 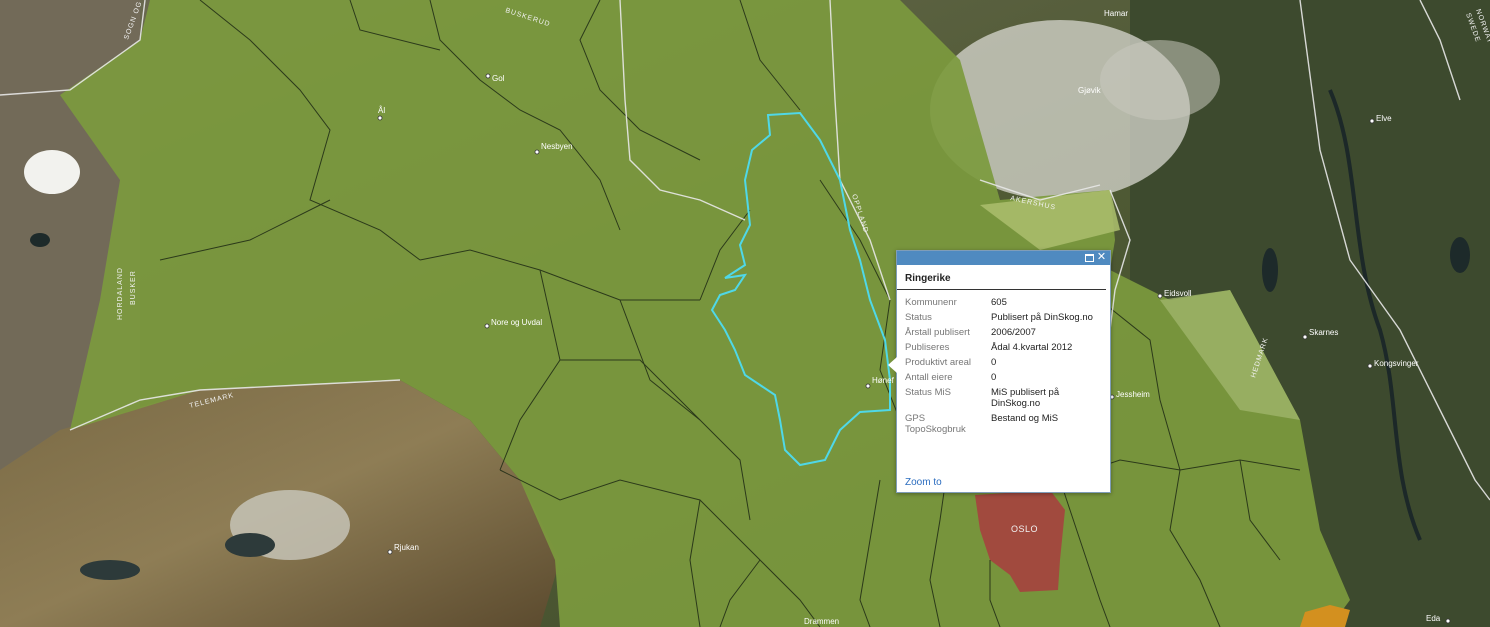 What do you see at coordinates (557, 146) in the screenshot?
I see `place-label: Nesbyen` at bounding box center [557, 146].